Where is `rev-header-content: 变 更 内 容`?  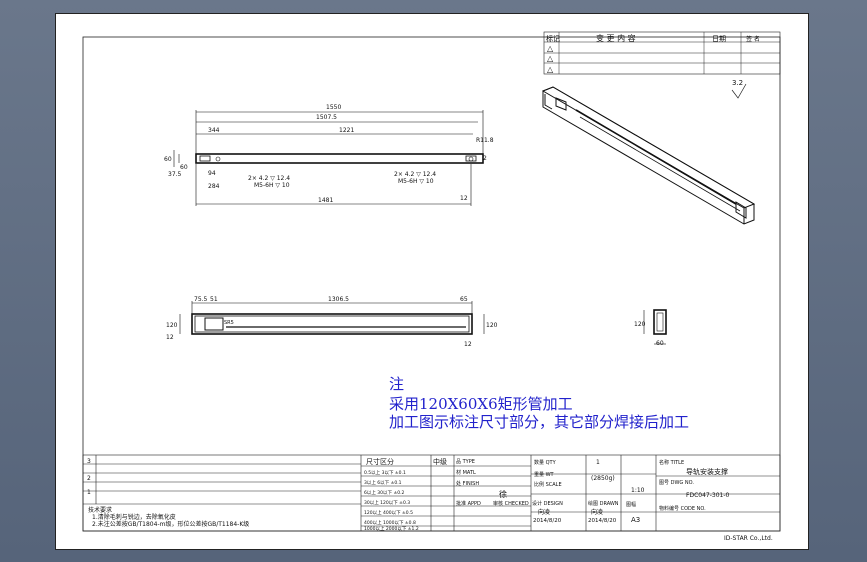
rev-header-content: 变 更 内 容 is located at coordinates (616, 38).